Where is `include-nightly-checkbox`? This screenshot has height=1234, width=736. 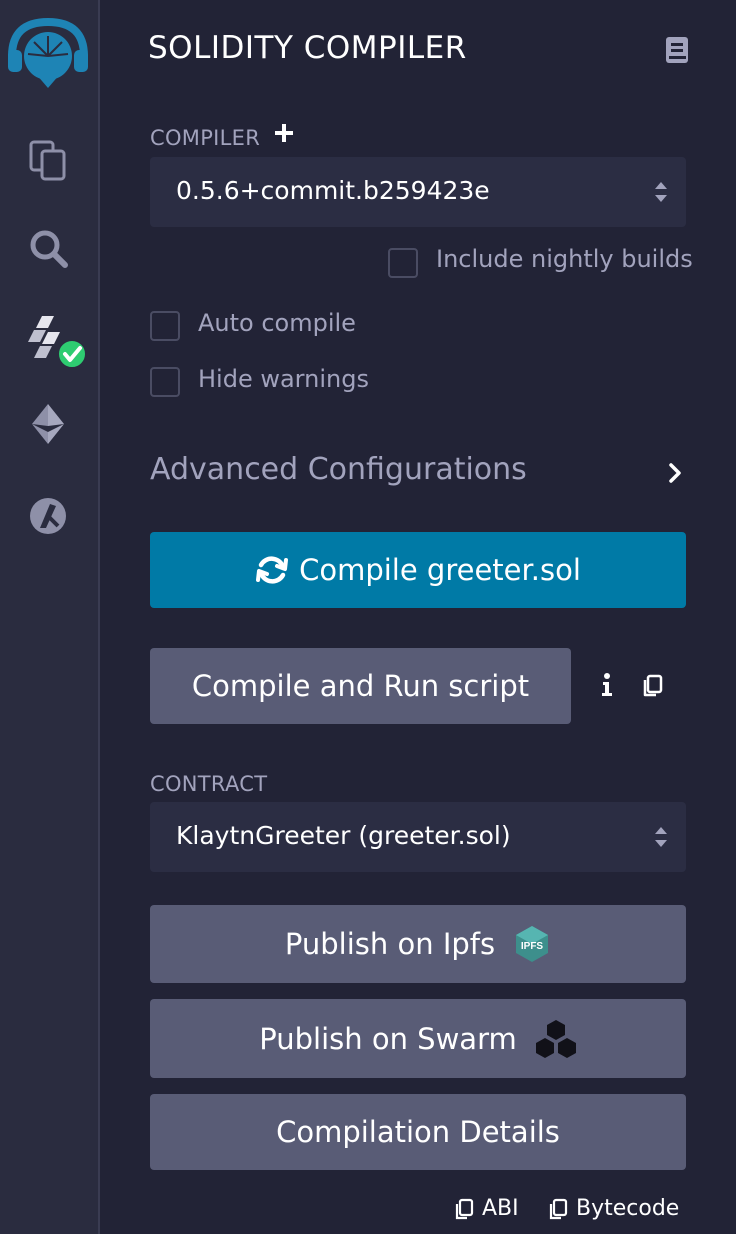 include-nightly-checkbox is located at coordinates (403, 263).